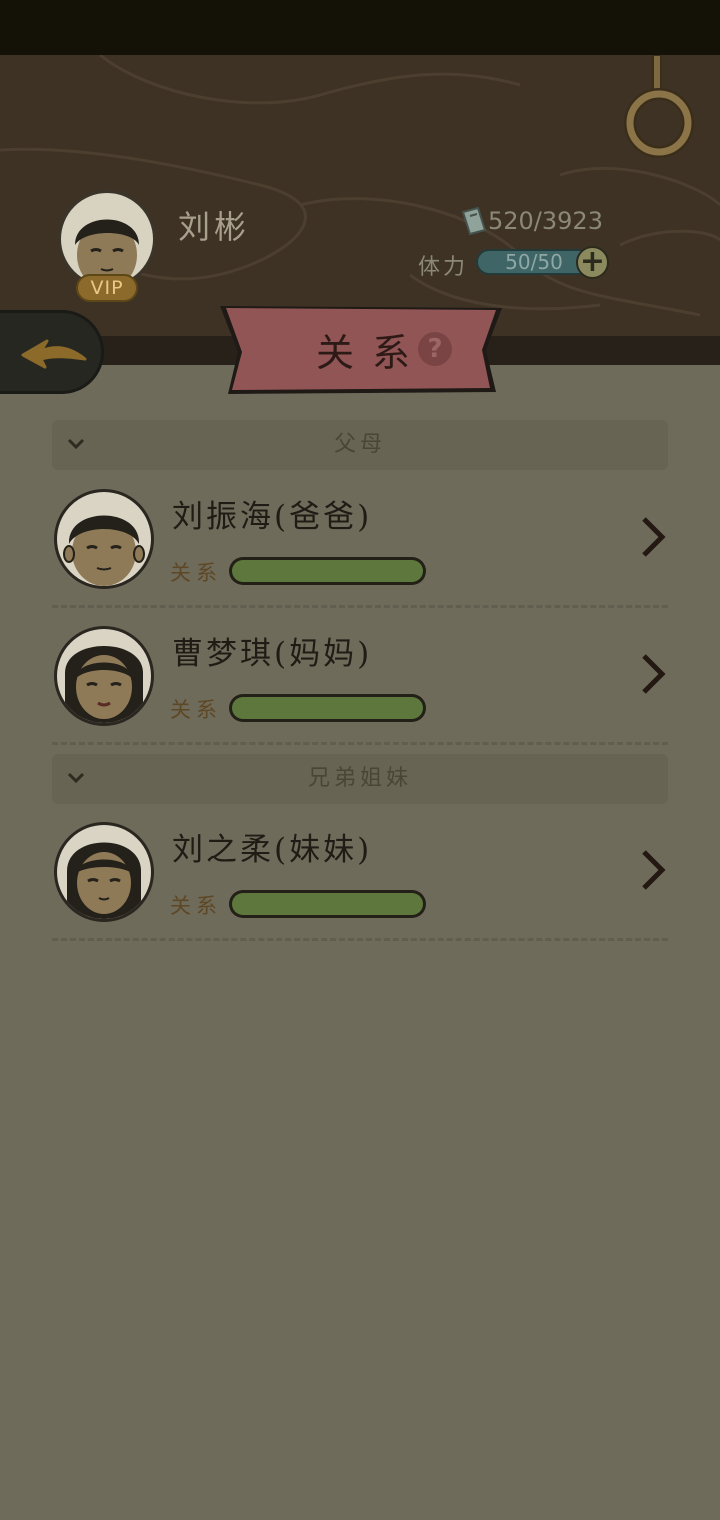  Describe the element at coordinates (659, 106) in the screenshot. I see `ring-icon` at that location.